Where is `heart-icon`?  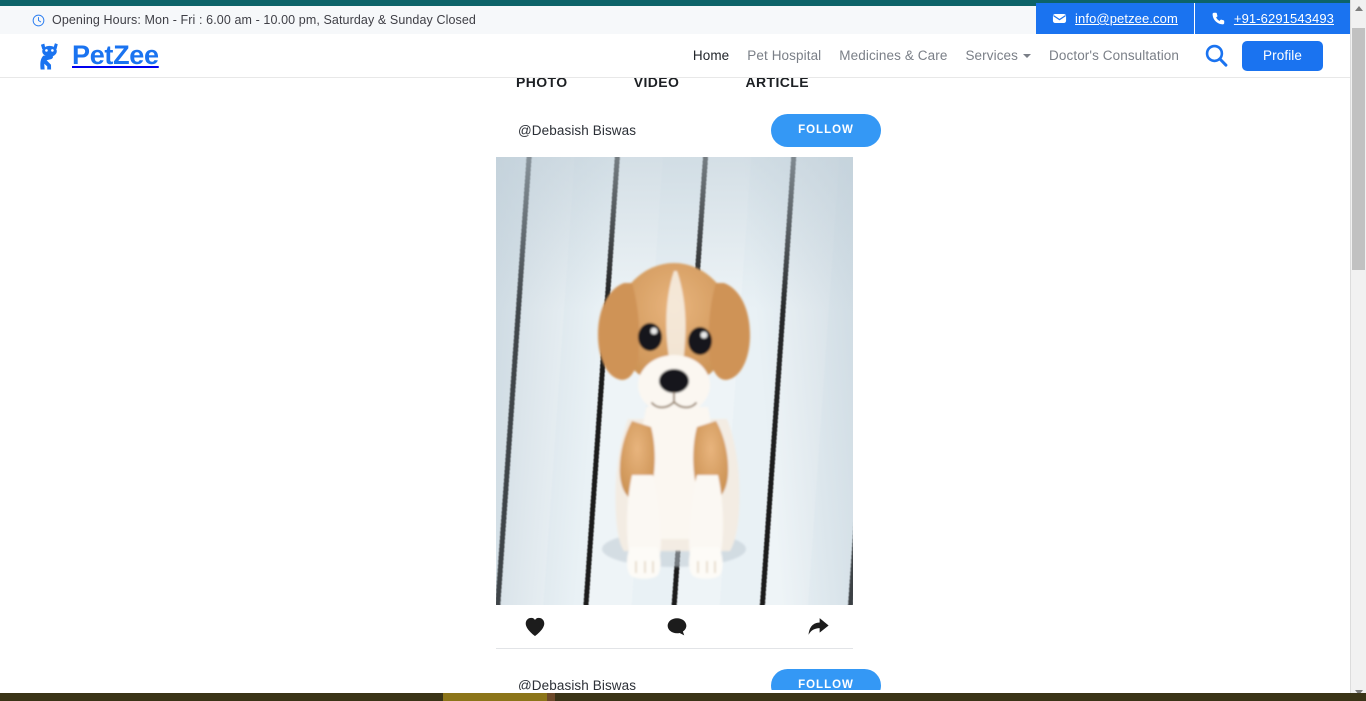 heart-icon is located at coordinates (535, 626).